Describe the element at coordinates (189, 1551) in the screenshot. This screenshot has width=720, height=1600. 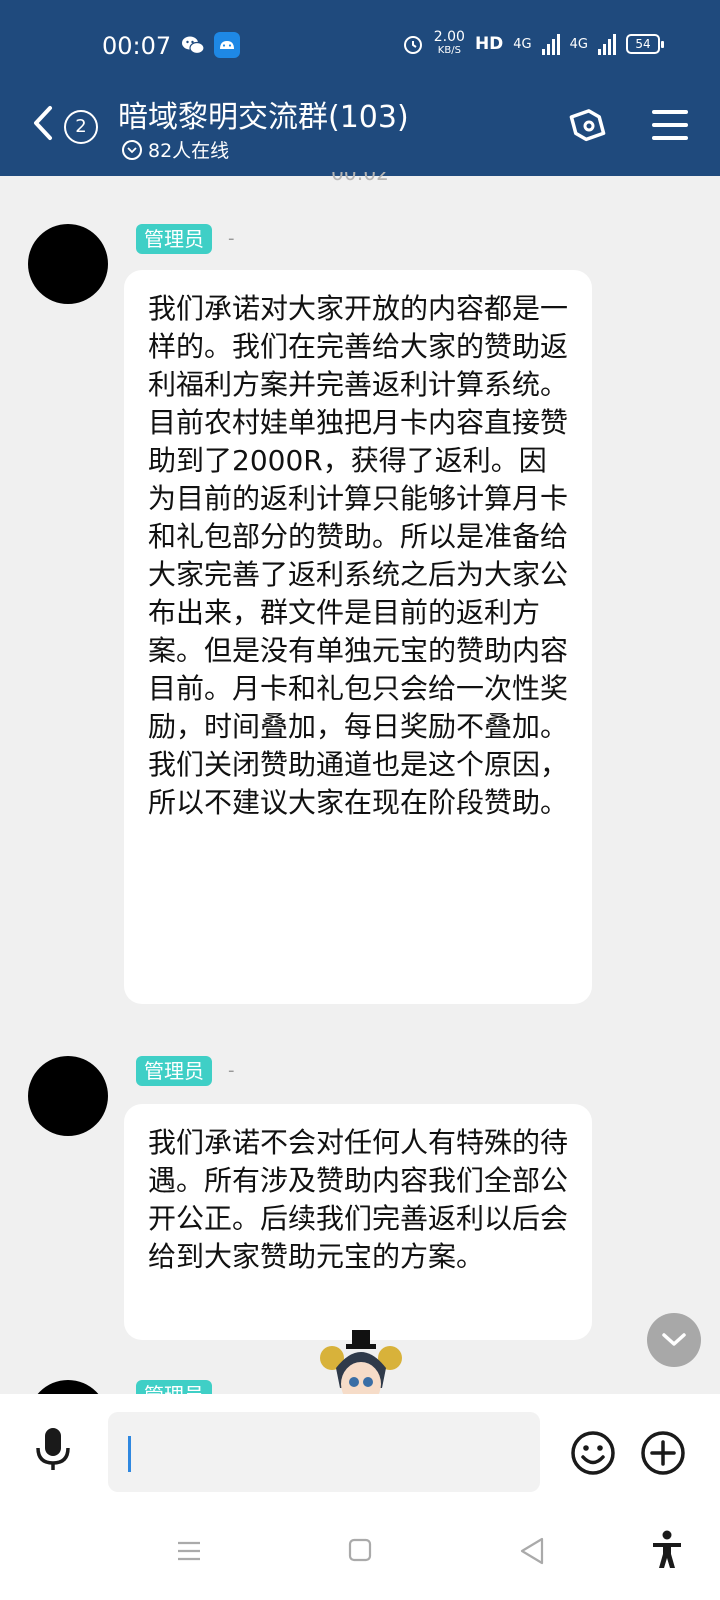
I see `recent-apps-icon` at that location.